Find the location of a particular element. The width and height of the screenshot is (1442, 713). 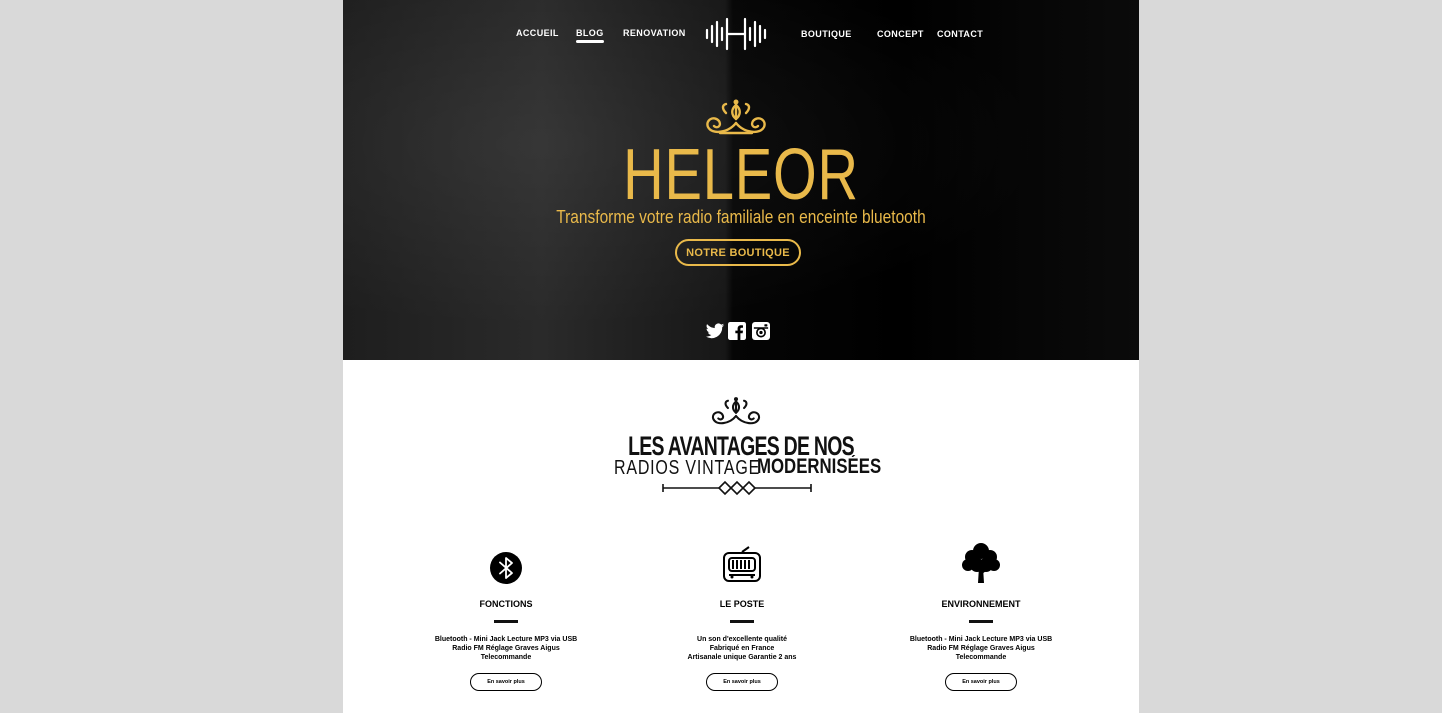

feature-line: Artisanale unique Garantie 2 ans is located at coordinates (742, 657).